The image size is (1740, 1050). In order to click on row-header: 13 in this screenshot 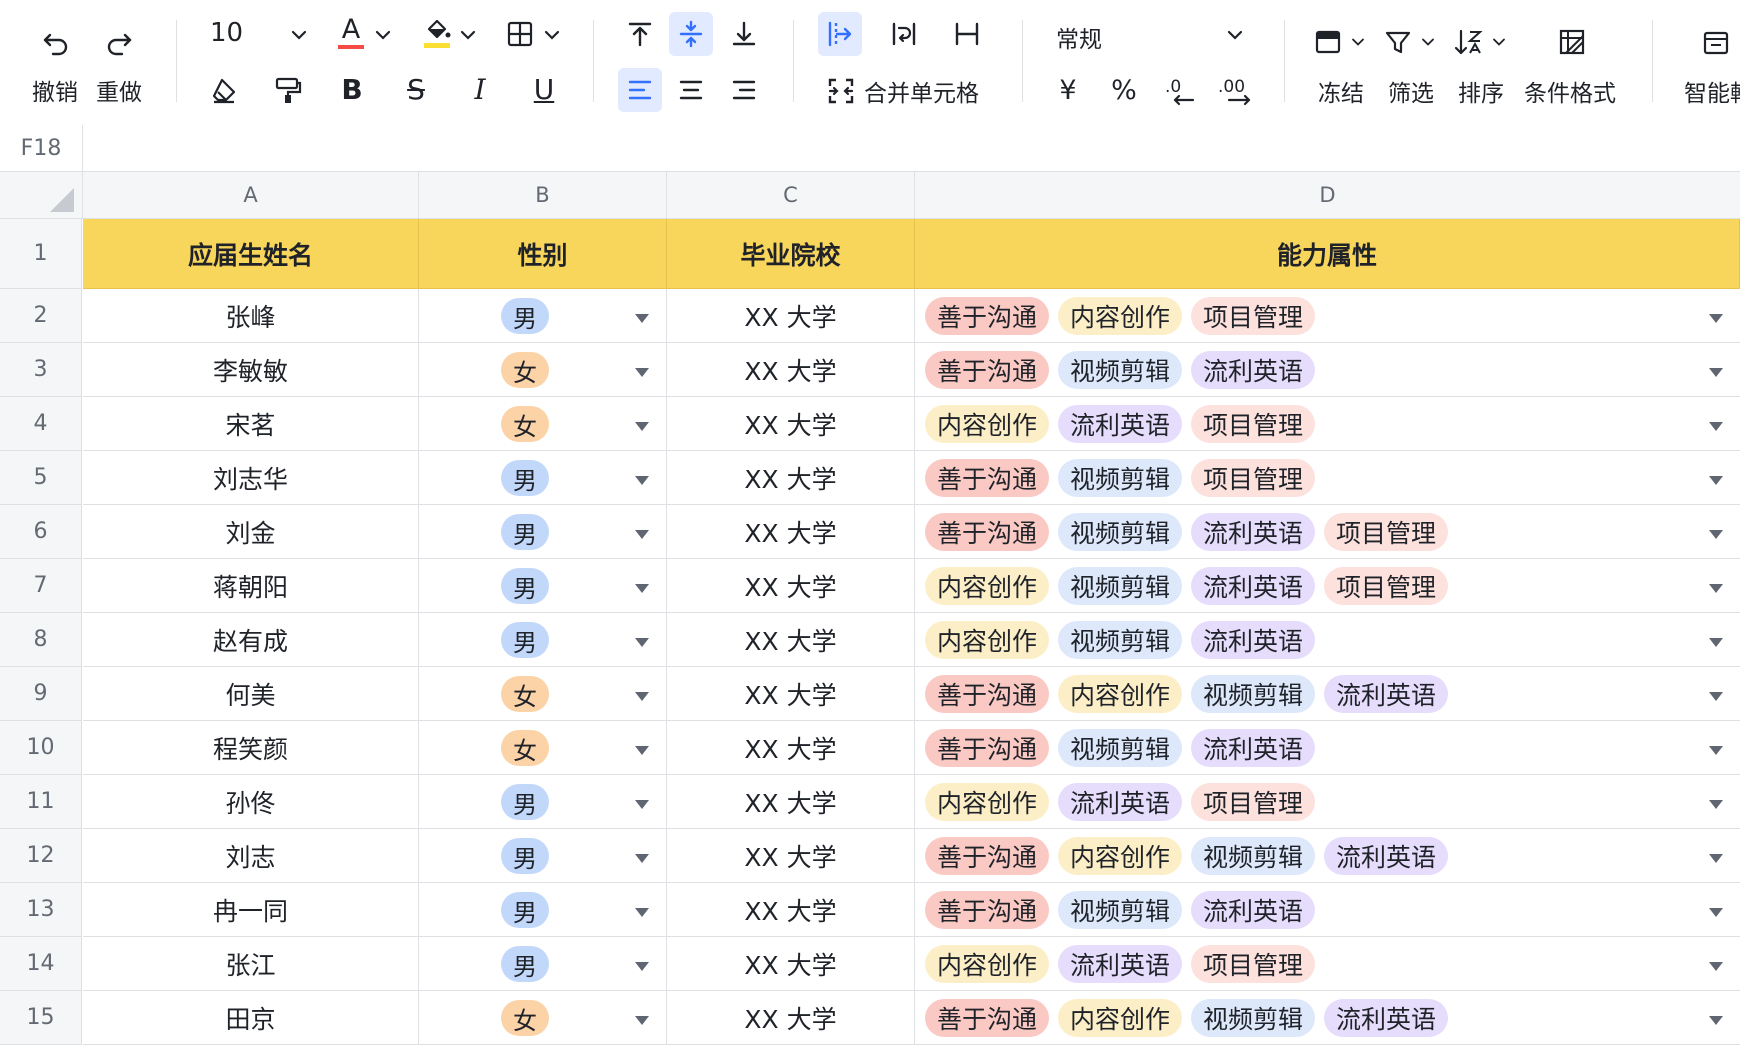, I will do `click(41, 910)`.